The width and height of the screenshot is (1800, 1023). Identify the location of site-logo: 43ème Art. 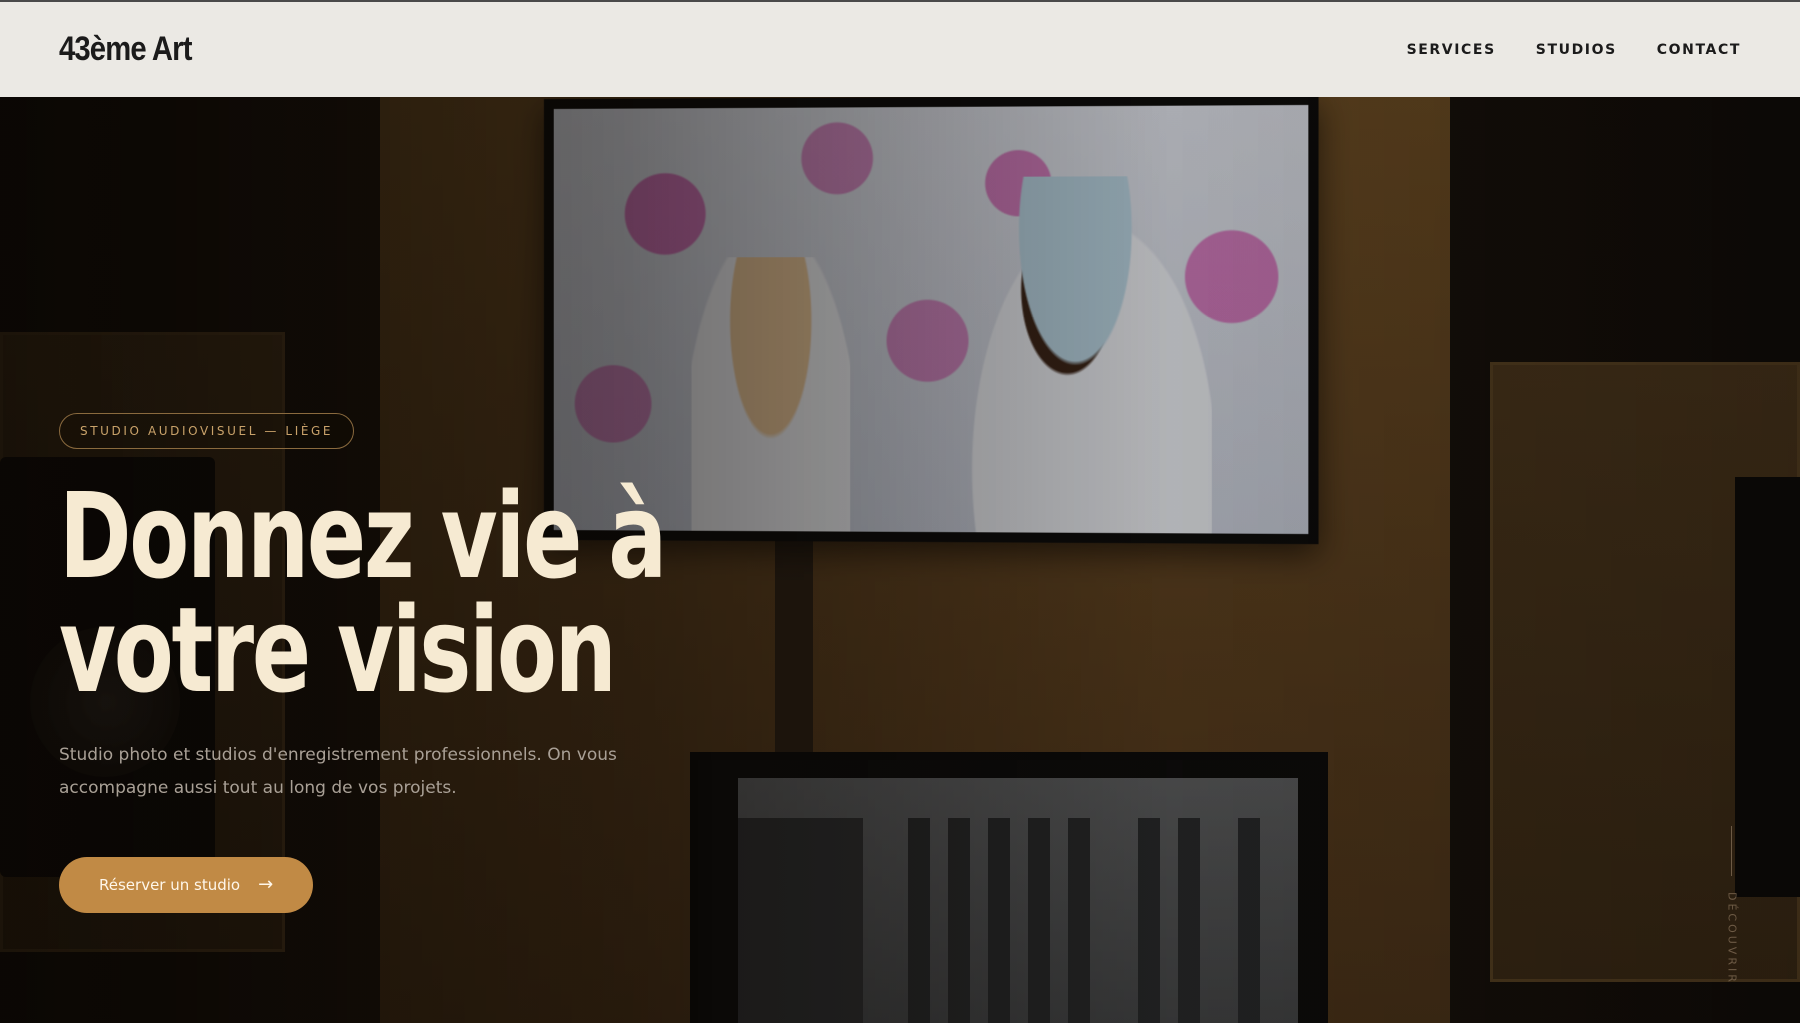
(125, 49).